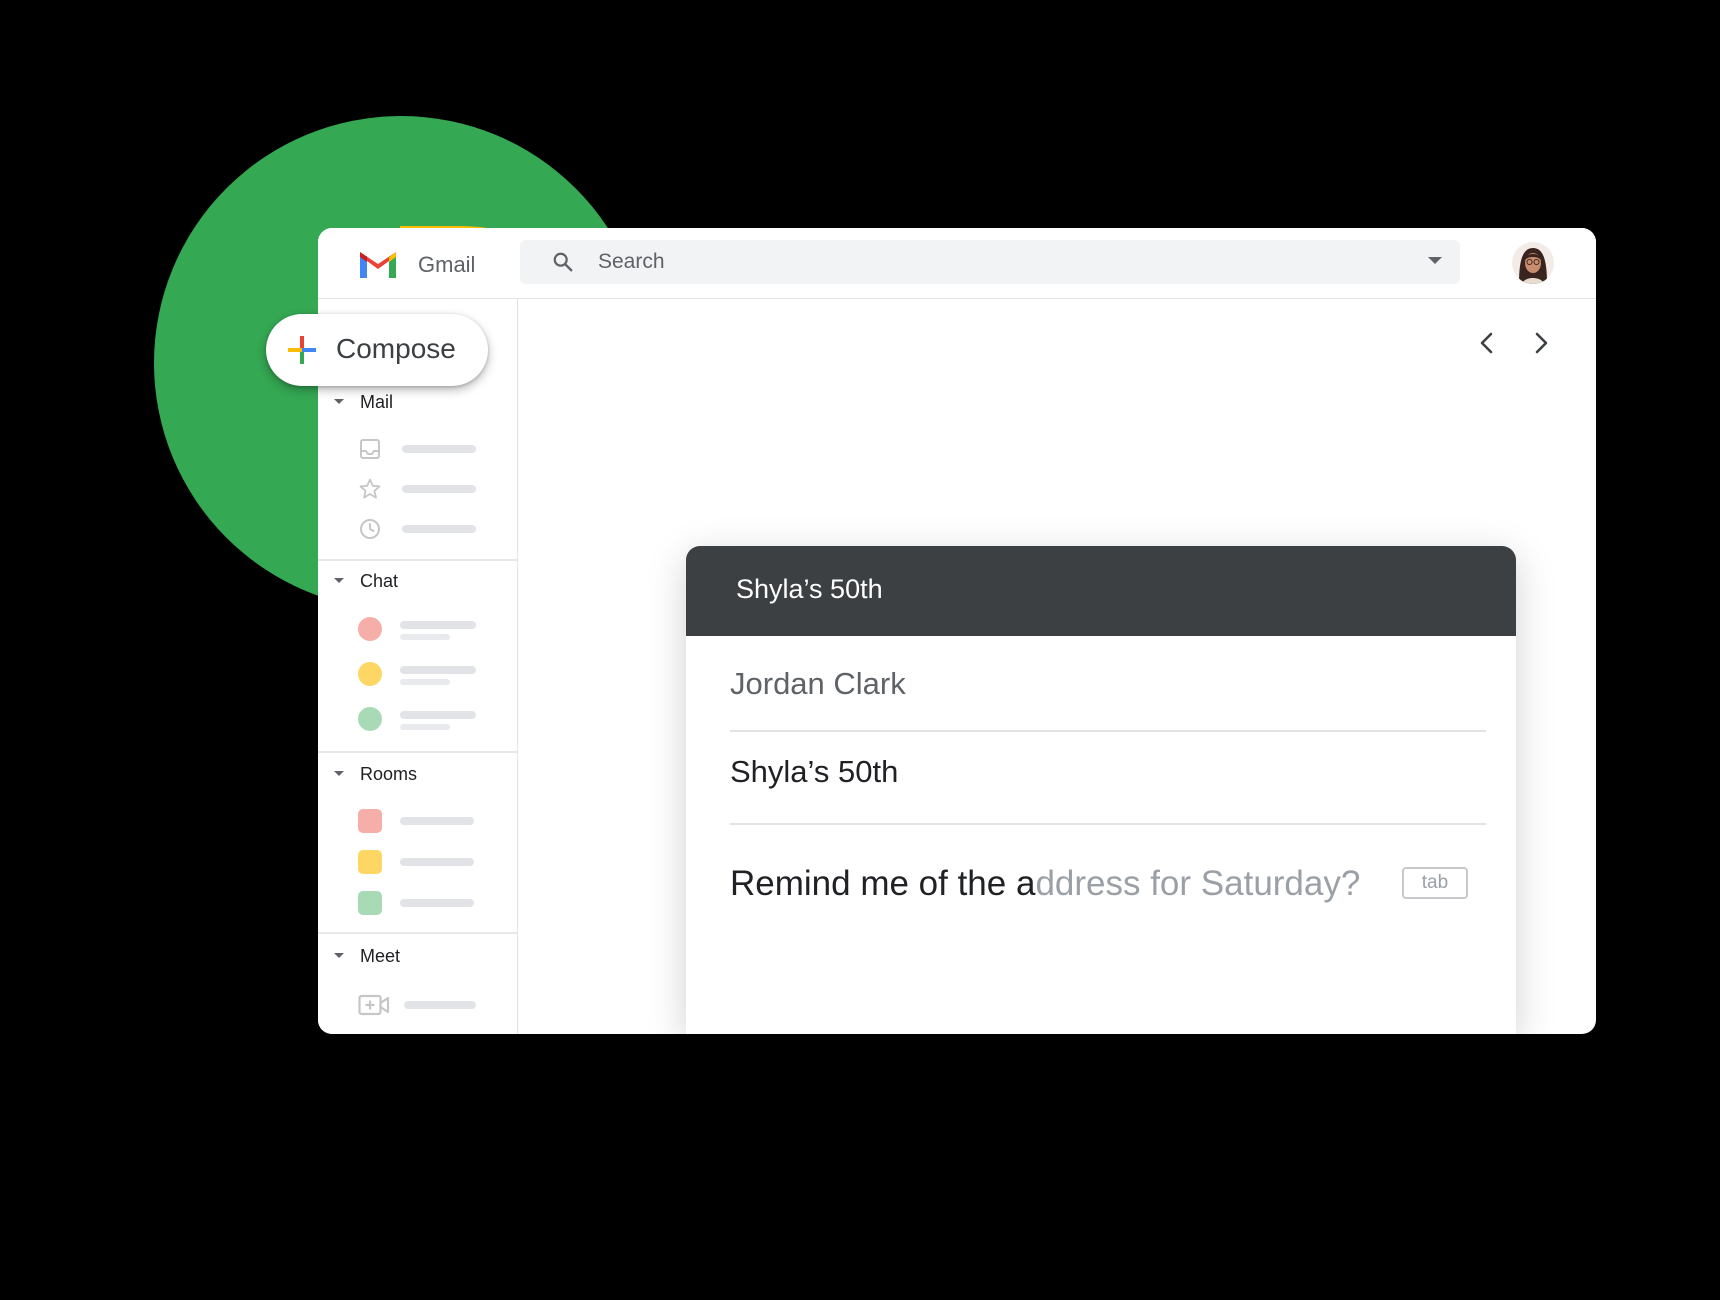  Describe the element at coordinates (814, 772) in the screenshot. I see `subject-field: Shyla’s 50th` at that location.